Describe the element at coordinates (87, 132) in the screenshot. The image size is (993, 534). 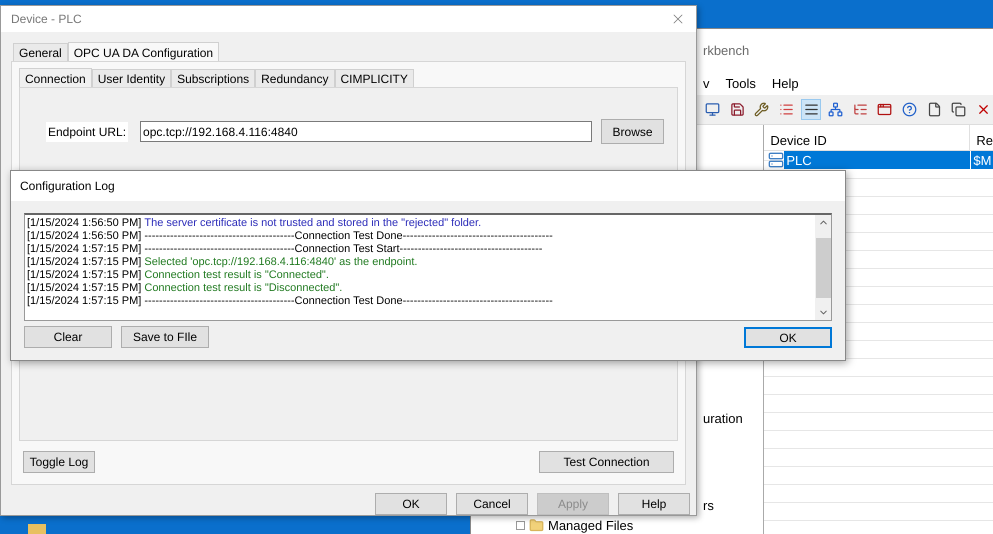
I see `field-label: Endpoint URL:` at that location.